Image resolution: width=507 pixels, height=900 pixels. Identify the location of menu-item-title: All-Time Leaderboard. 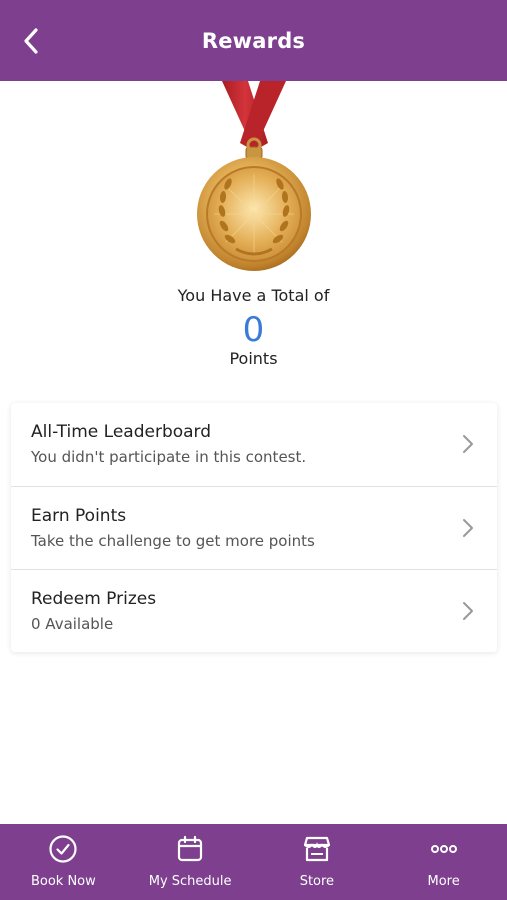
(121, 432).